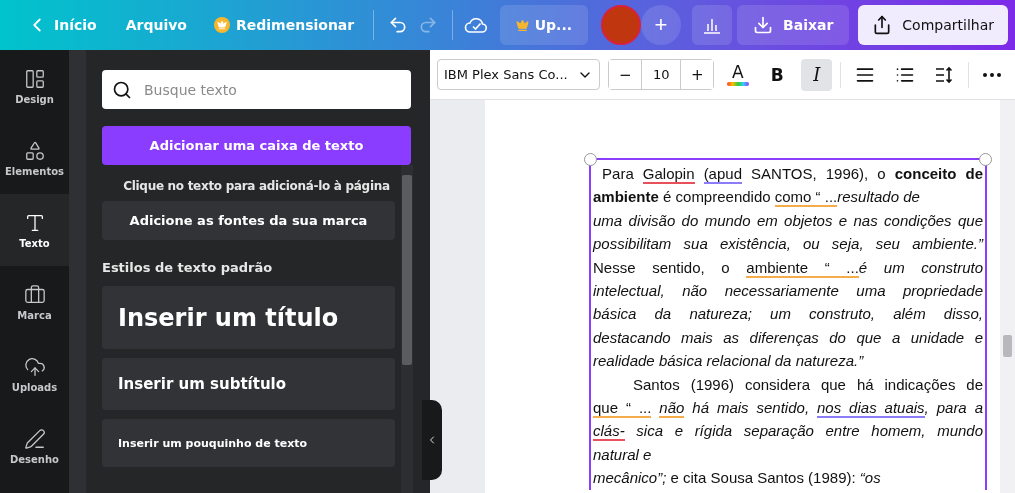 Image resolution: width=1015 pixels, height=493 pixels. I want to click on collapse-handle, so click(432, 440).